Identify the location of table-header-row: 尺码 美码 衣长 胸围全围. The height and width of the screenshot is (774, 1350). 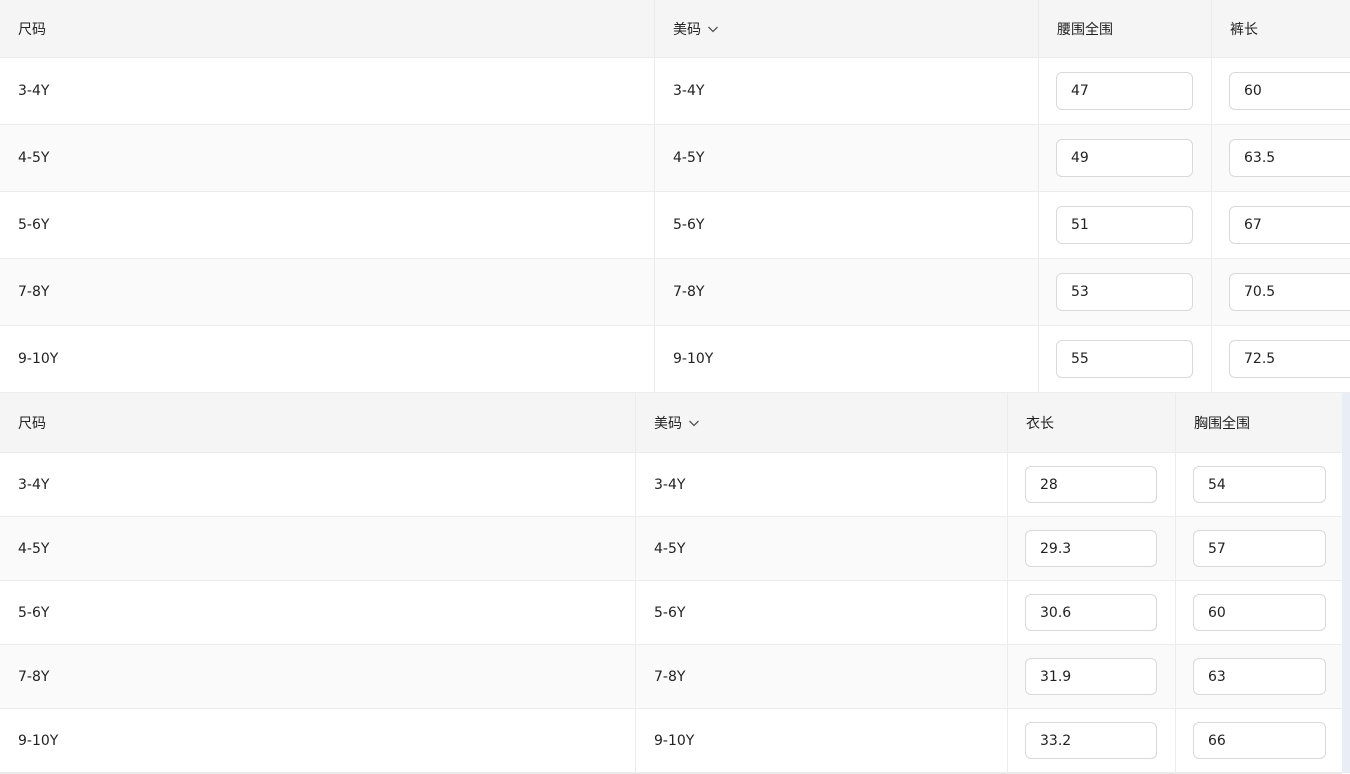
(671, 423).